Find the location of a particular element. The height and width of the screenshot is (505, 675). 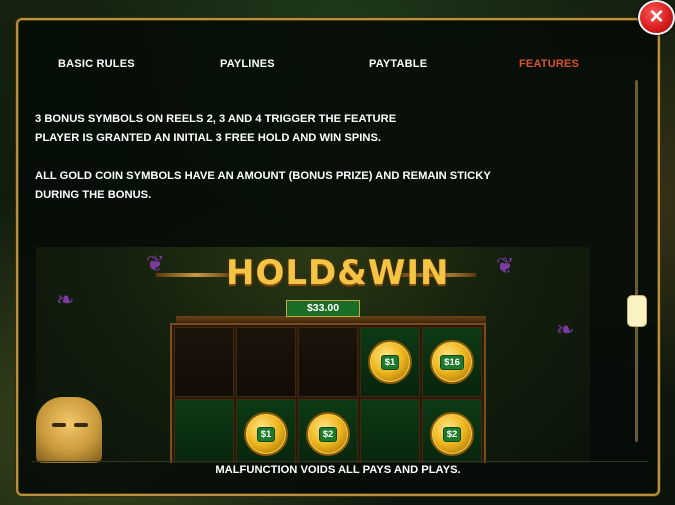

vine-decoration: ❦ is located at coordinates (505, 265).